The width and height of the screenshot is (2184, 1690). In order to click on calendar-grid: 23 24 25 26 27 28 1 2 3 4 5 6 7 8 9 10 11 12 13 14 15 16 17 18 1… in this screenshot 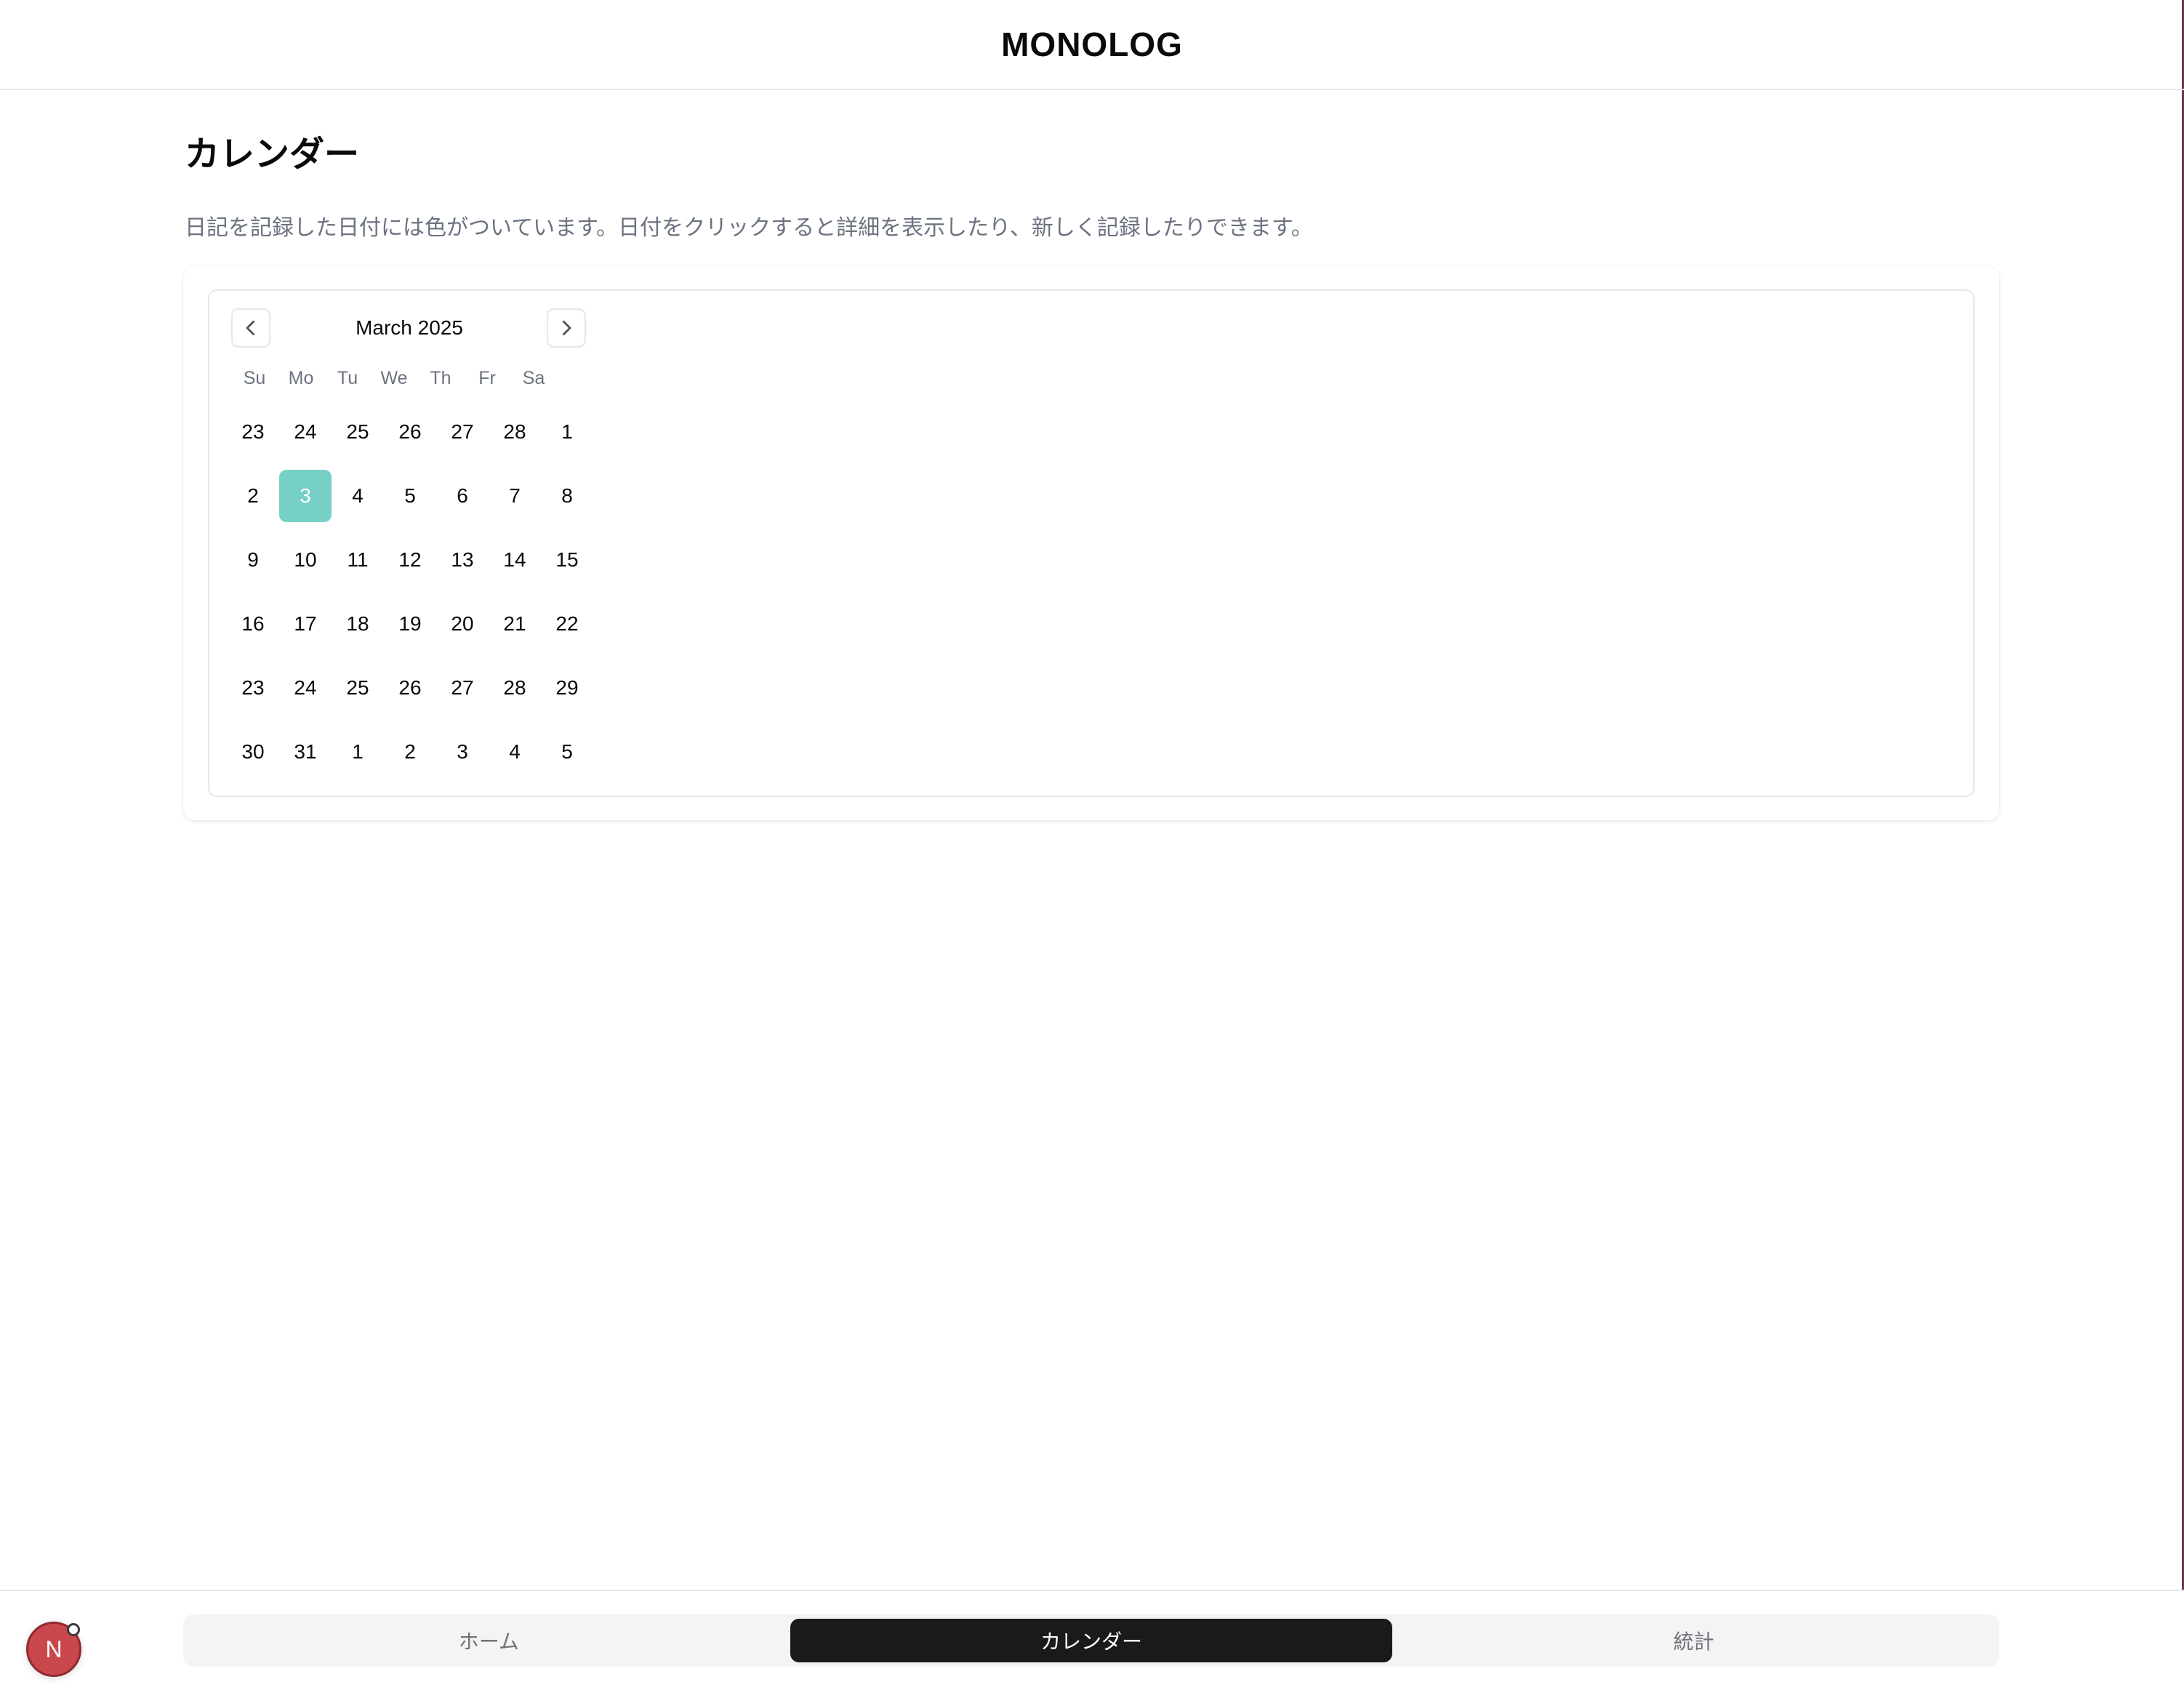, I will do `click(410, 598)`.